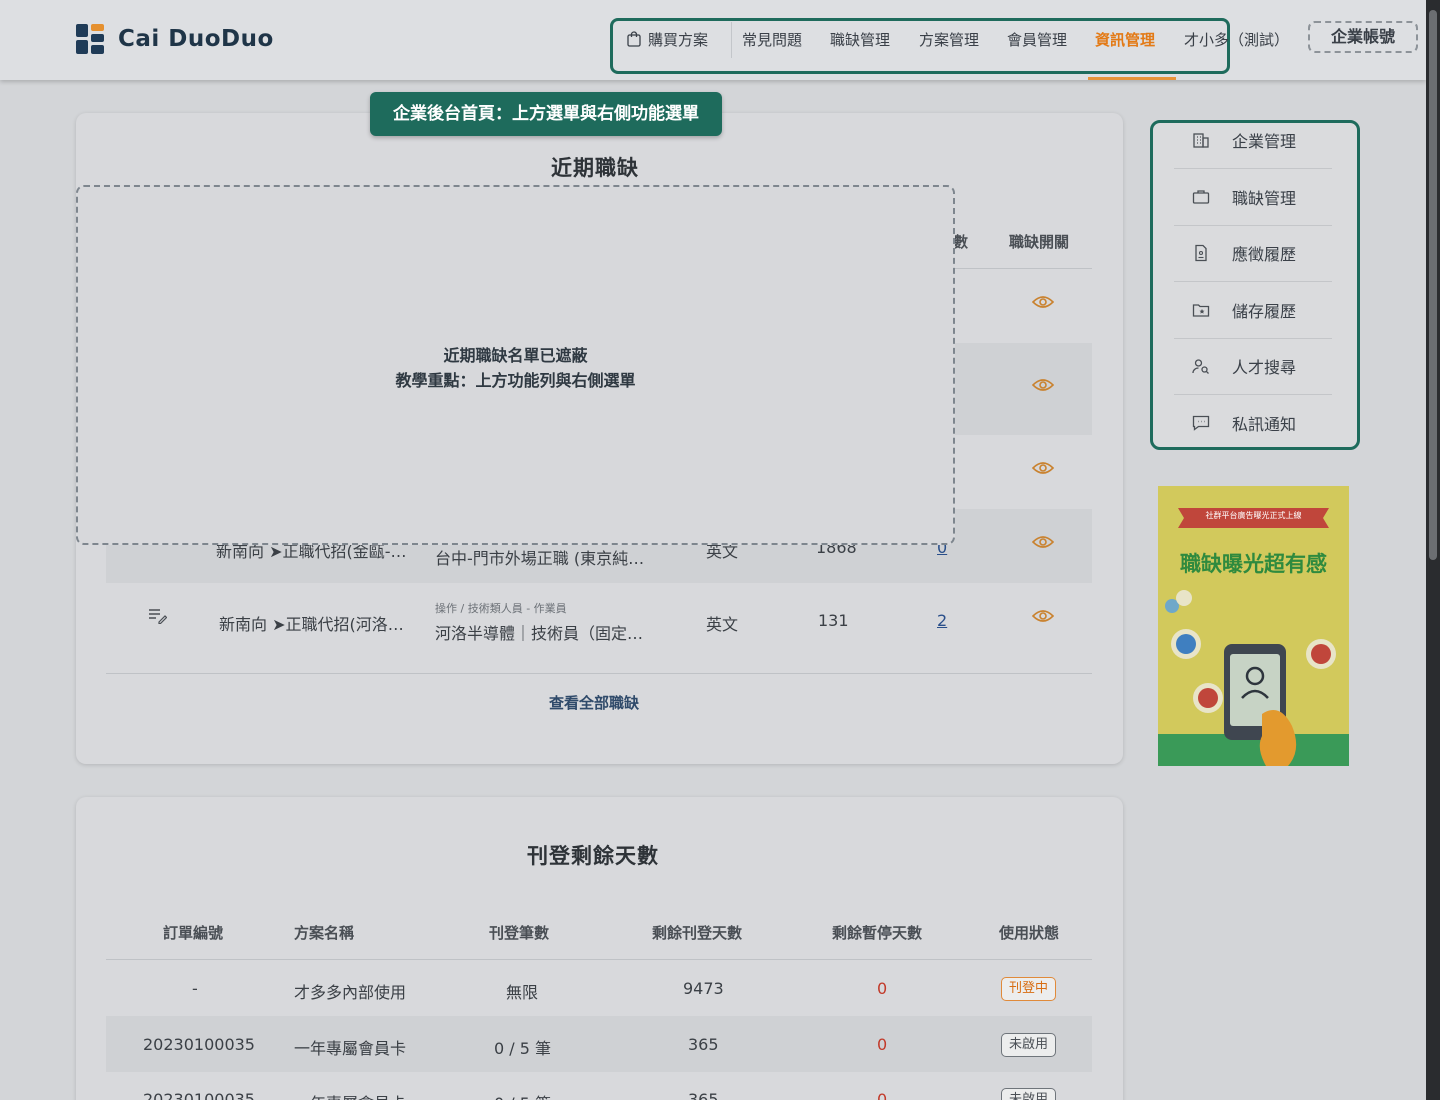 The image size is (1440, 1100). I want to click on message-icon, so click(1201, 423).